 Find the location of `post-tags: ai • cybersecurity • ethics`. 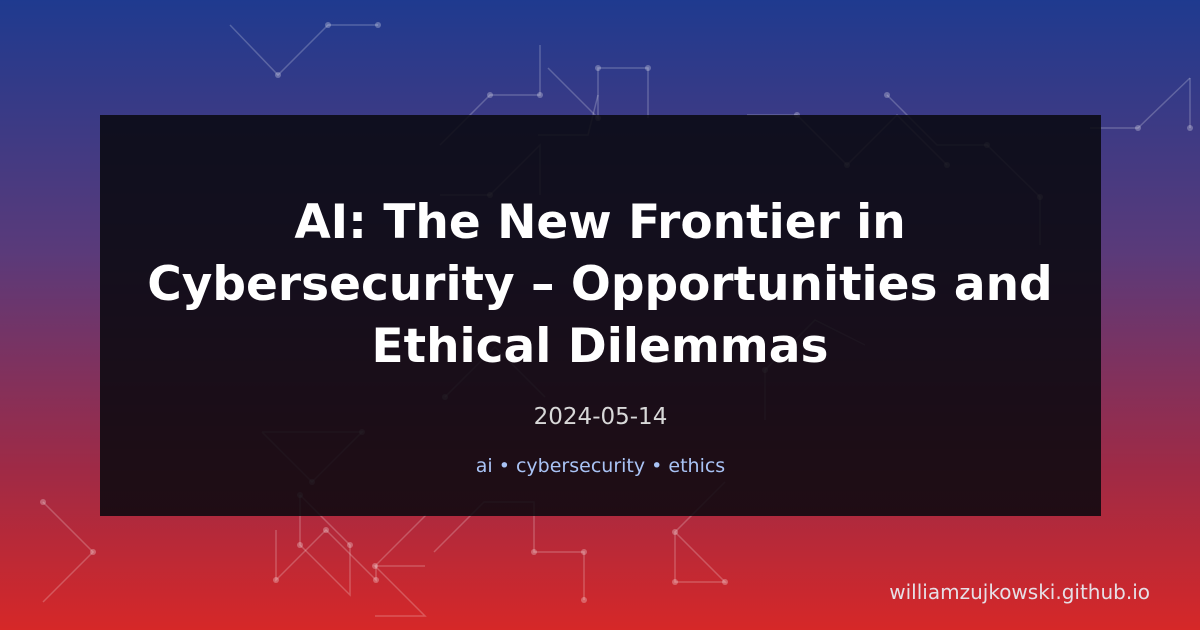

post-tags: ai • cybersecurity • ethics is located at coordinates (600, 466).